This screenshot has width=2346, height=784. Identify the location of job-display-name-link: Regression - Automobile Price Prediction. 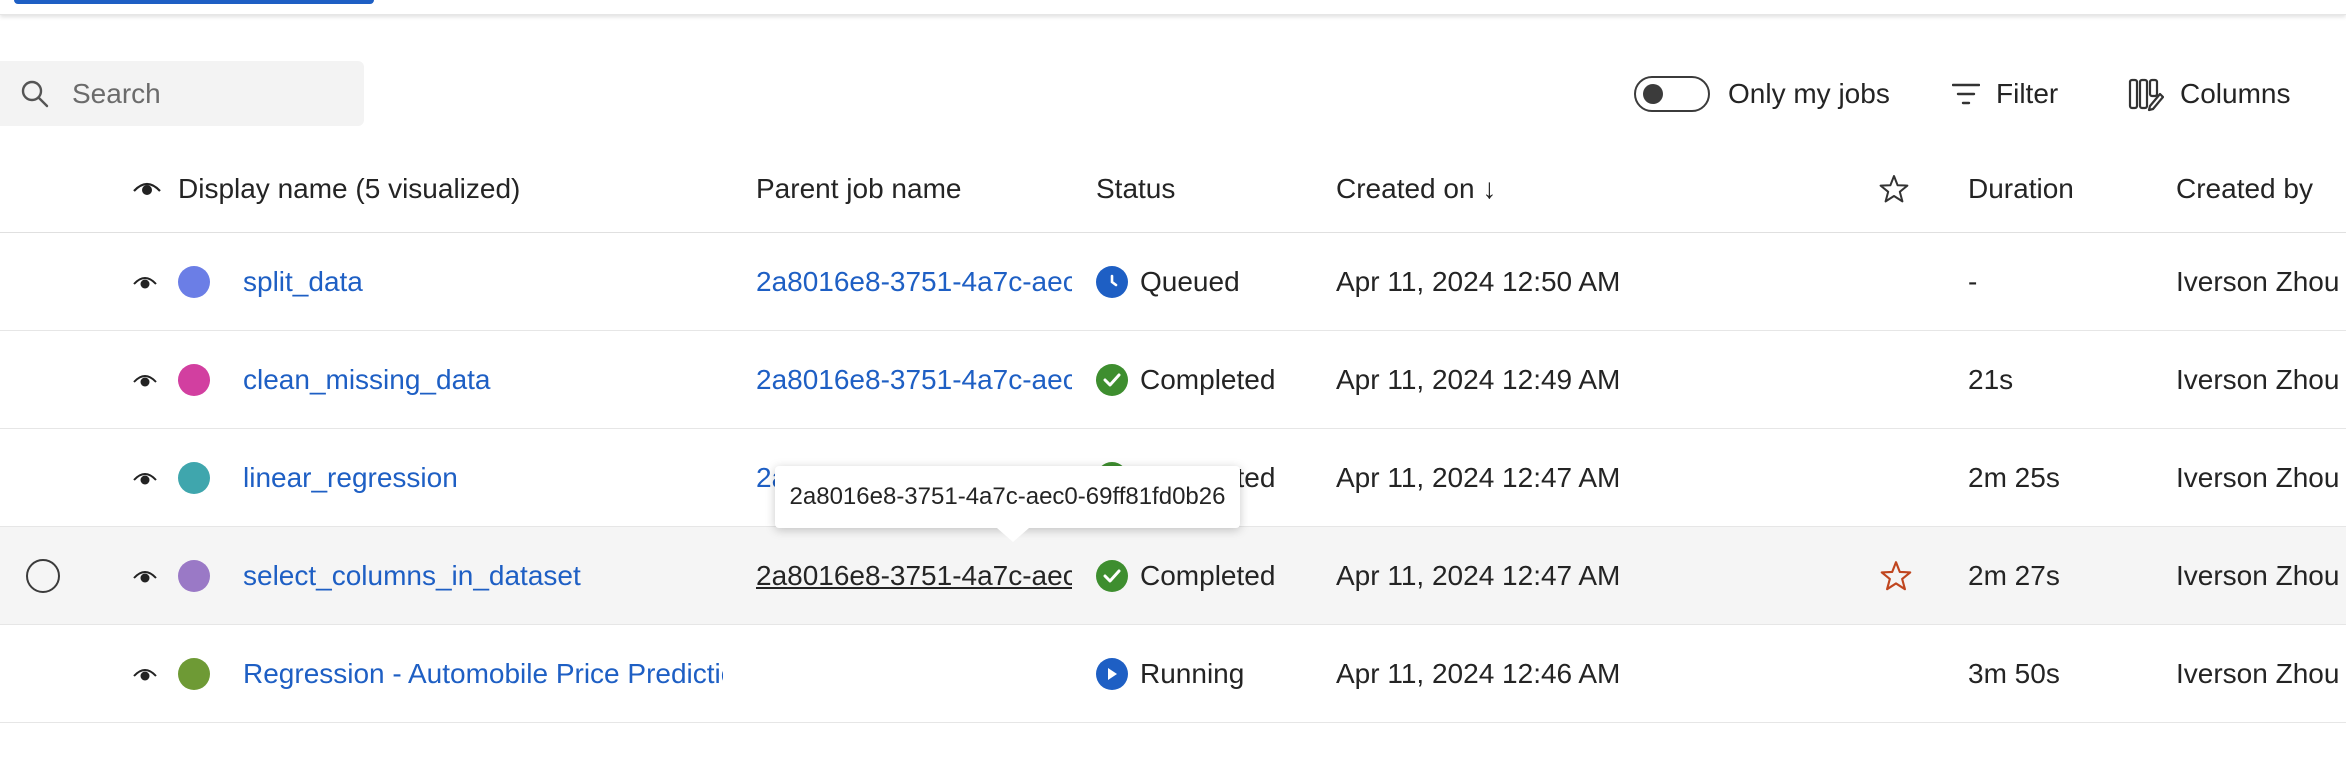
(483, 673).